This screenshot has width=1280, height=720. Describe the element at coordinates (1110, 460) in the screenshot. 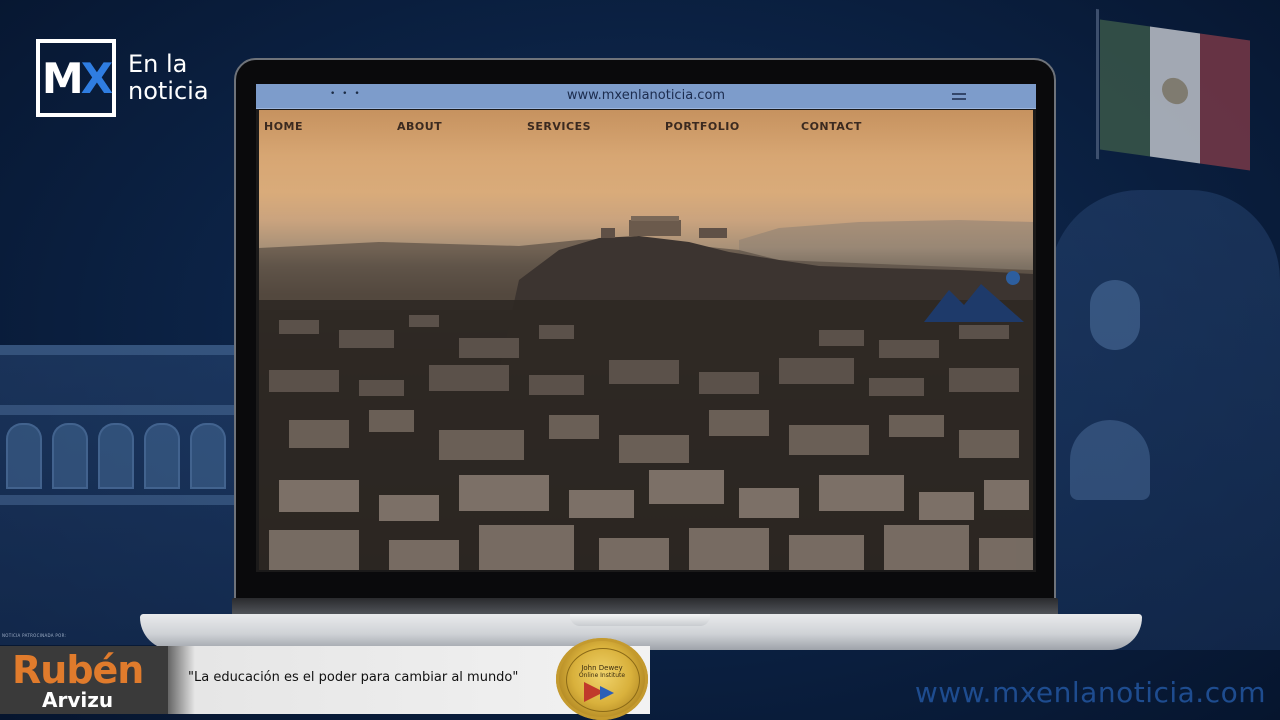

I see `bell-icon` at that location.